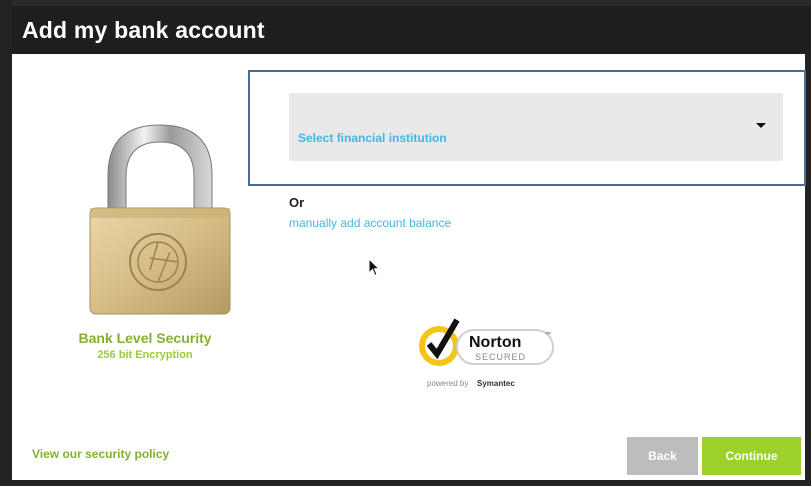 The image size is (811, 486). I want to click on norton-tm: ™, so click(548, 334).